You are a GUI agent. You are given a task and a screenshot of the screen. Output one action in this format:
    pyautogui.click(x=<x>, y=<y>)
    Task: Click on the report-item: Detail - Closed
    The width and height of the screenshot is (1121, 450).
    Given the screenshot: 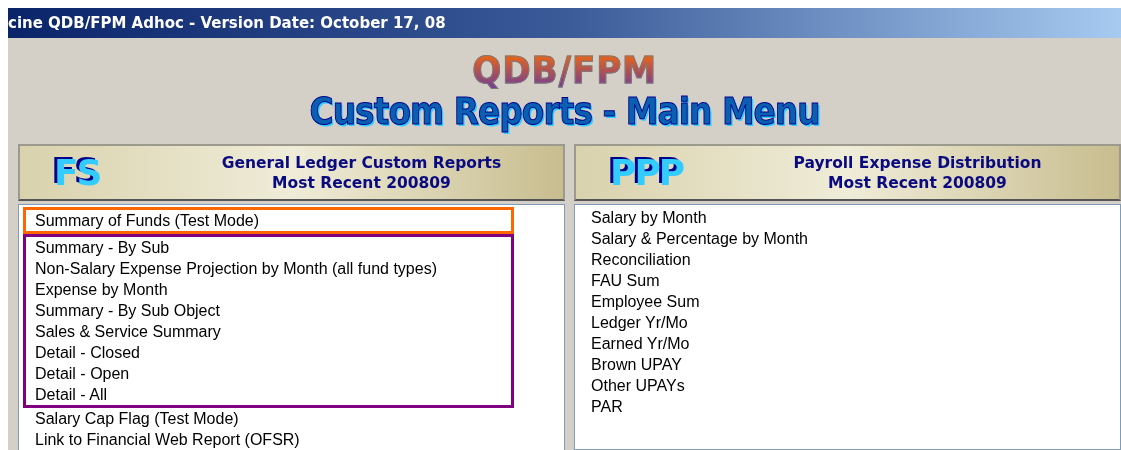 What is the action you would take?
    pyautogui.click(x=268, y=352)
    